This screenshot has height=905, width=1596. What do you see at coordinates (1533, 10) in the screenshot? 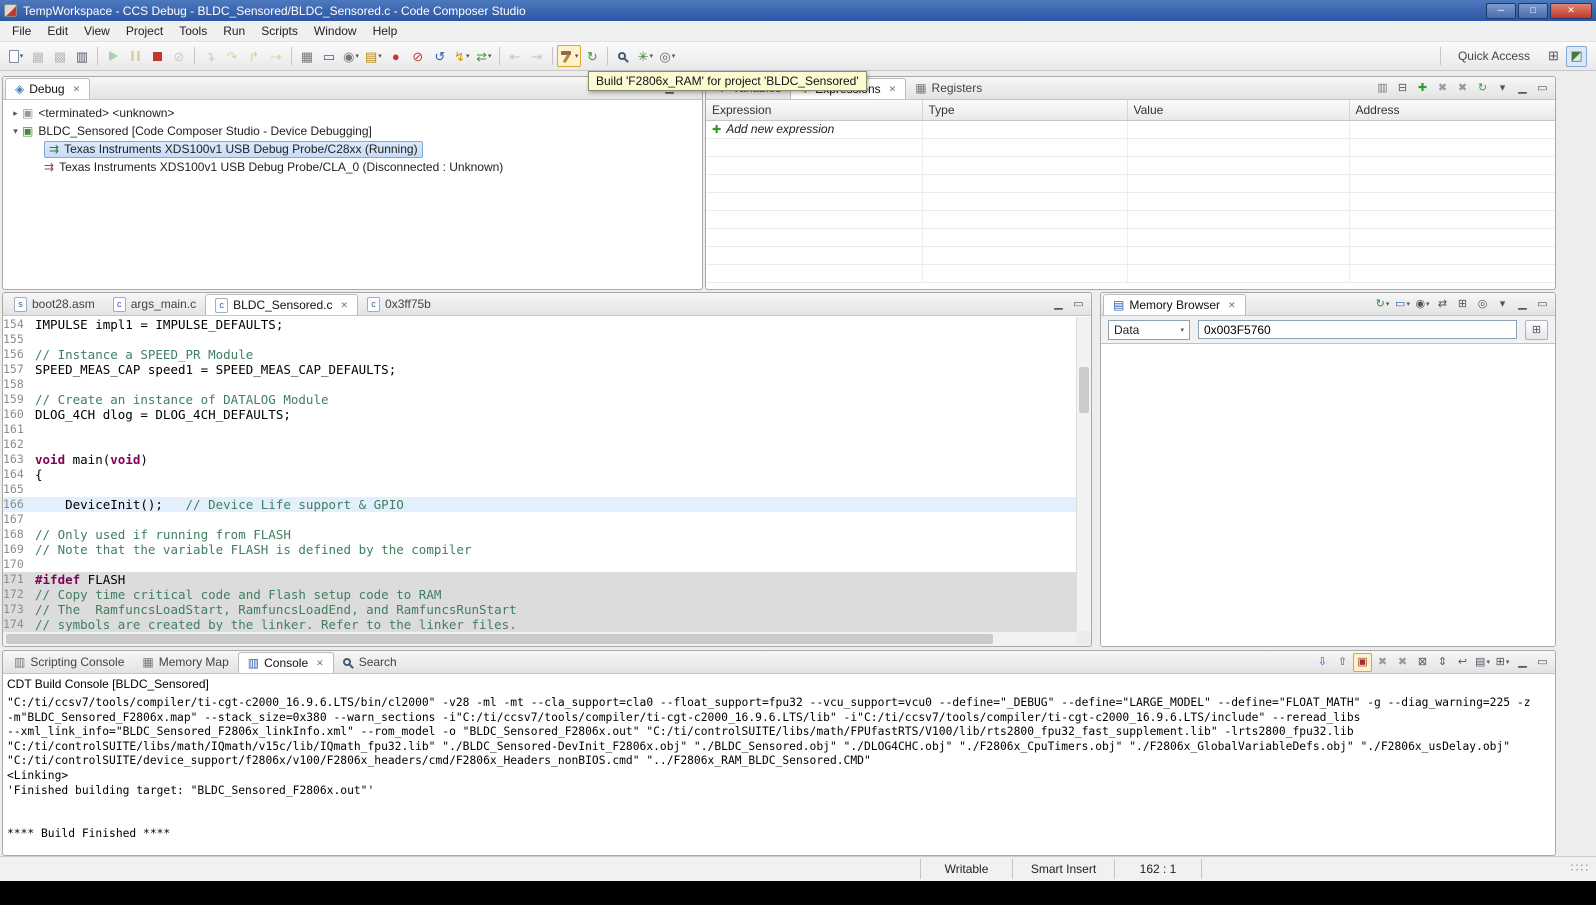
I see `maximize-window-button: □` at bounding box center [1533, 10].